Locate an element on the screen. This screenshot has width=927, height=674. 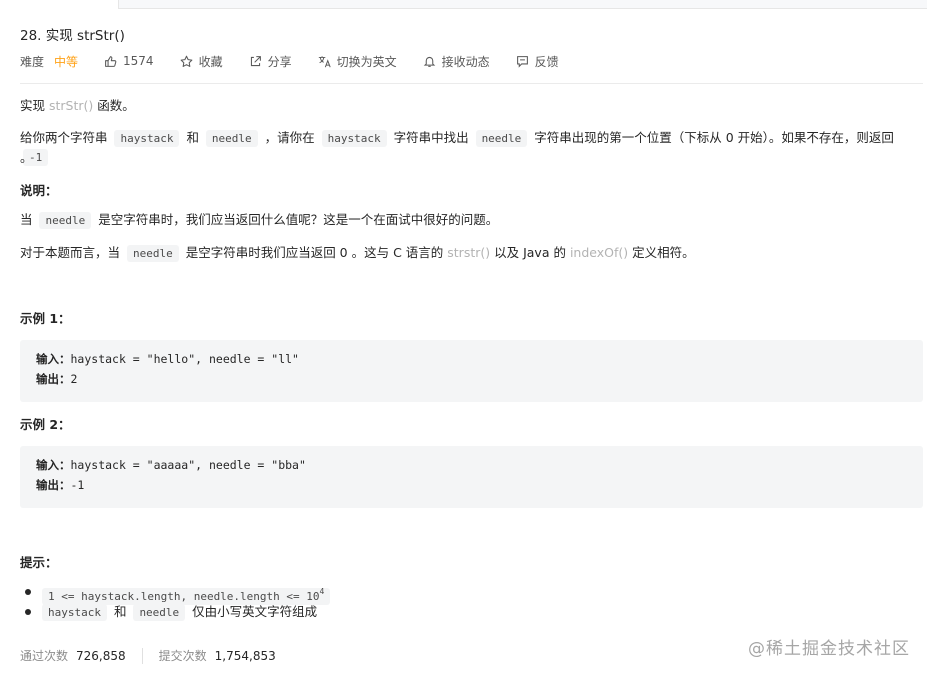
output-value: -1 is located at coordinates (77, 485).